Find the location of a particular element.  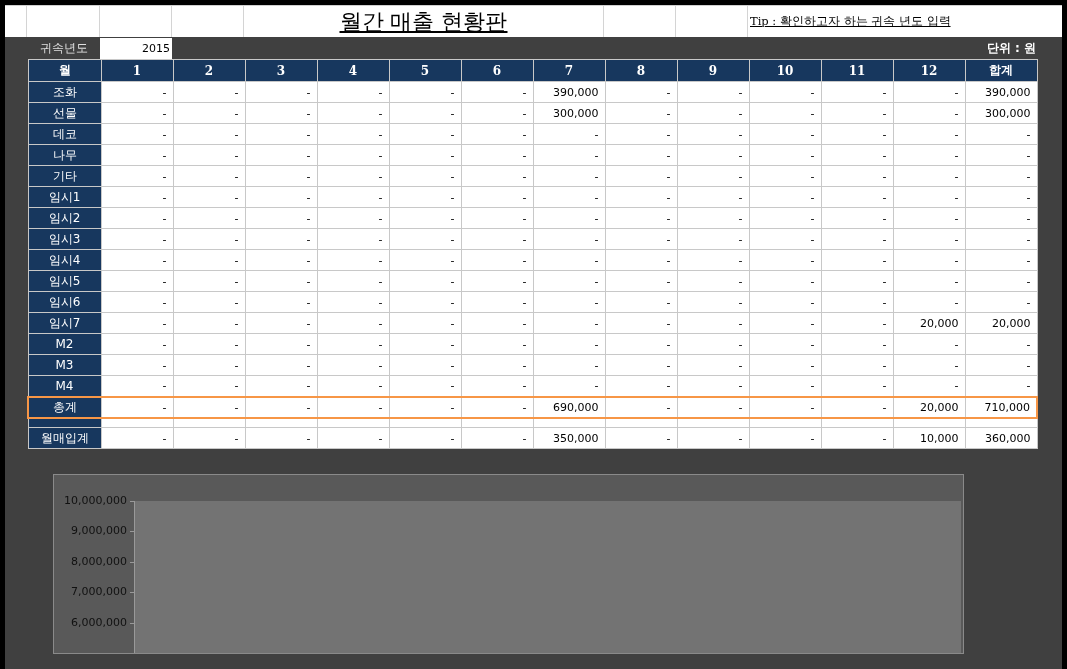

column-header: 4 is located at coordinates (353, 70).